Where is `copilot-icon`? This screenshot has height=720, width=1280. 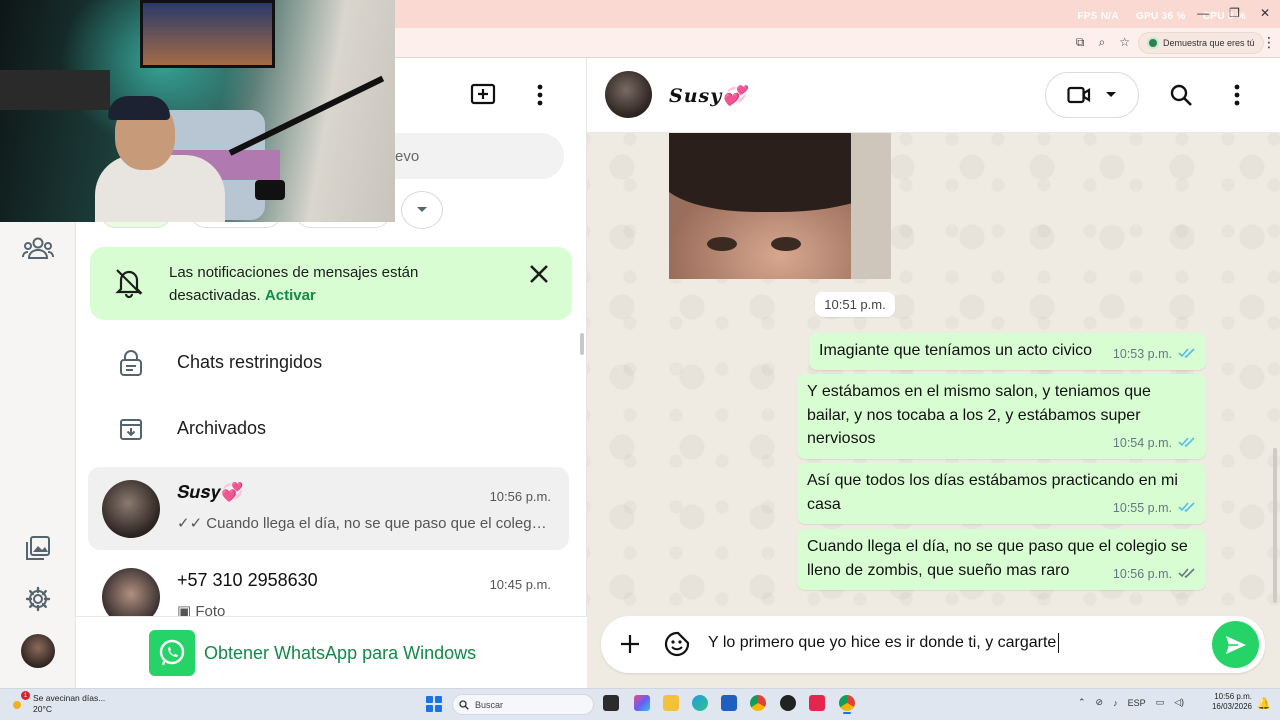 copilot-icon is located at coordinates (642, 703).